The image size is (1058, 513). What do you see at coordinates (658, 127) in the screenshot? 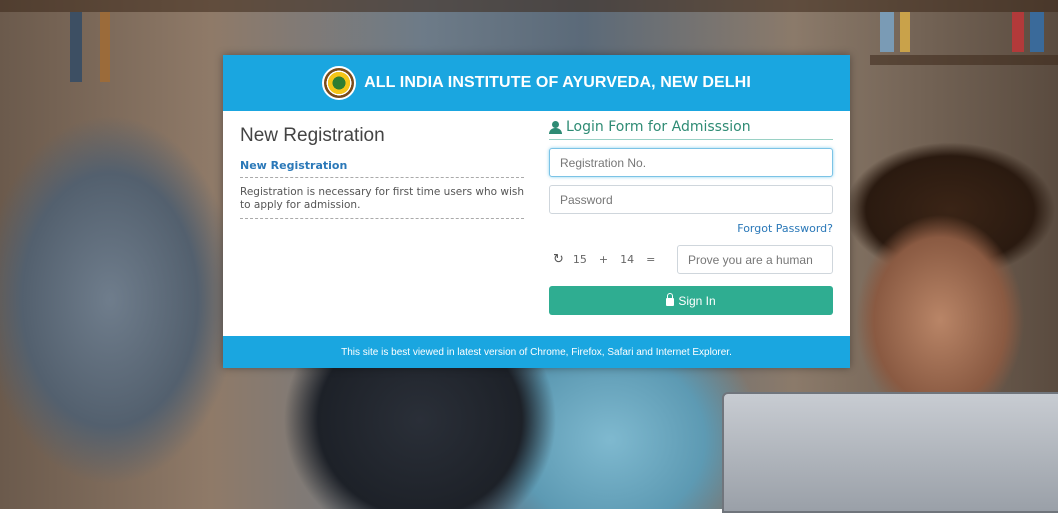
I see `login-title-text: Login Form for Admisssion` at bounding box center [658, 127].